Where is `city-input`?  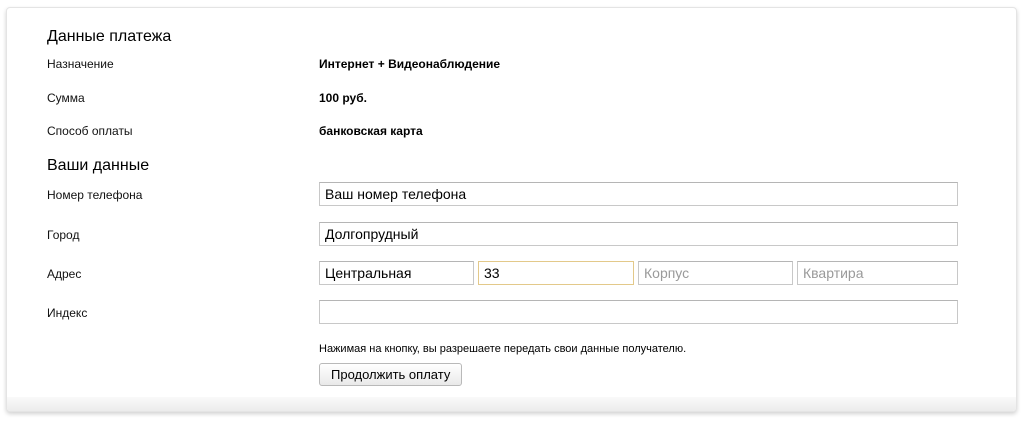 city-input is located at coordinates (638, 234).